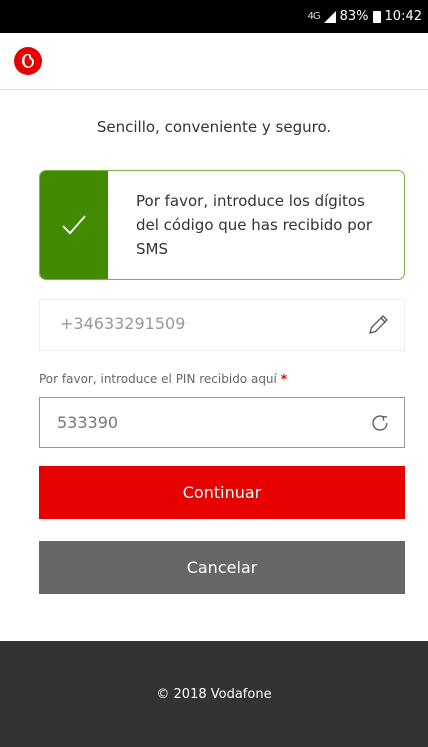 The height and width of the screenshot is (747, 428). What do you see at coordinates (376, 16) in the screenshot?
I see `battery-icon` at bounding box center [376, 16].